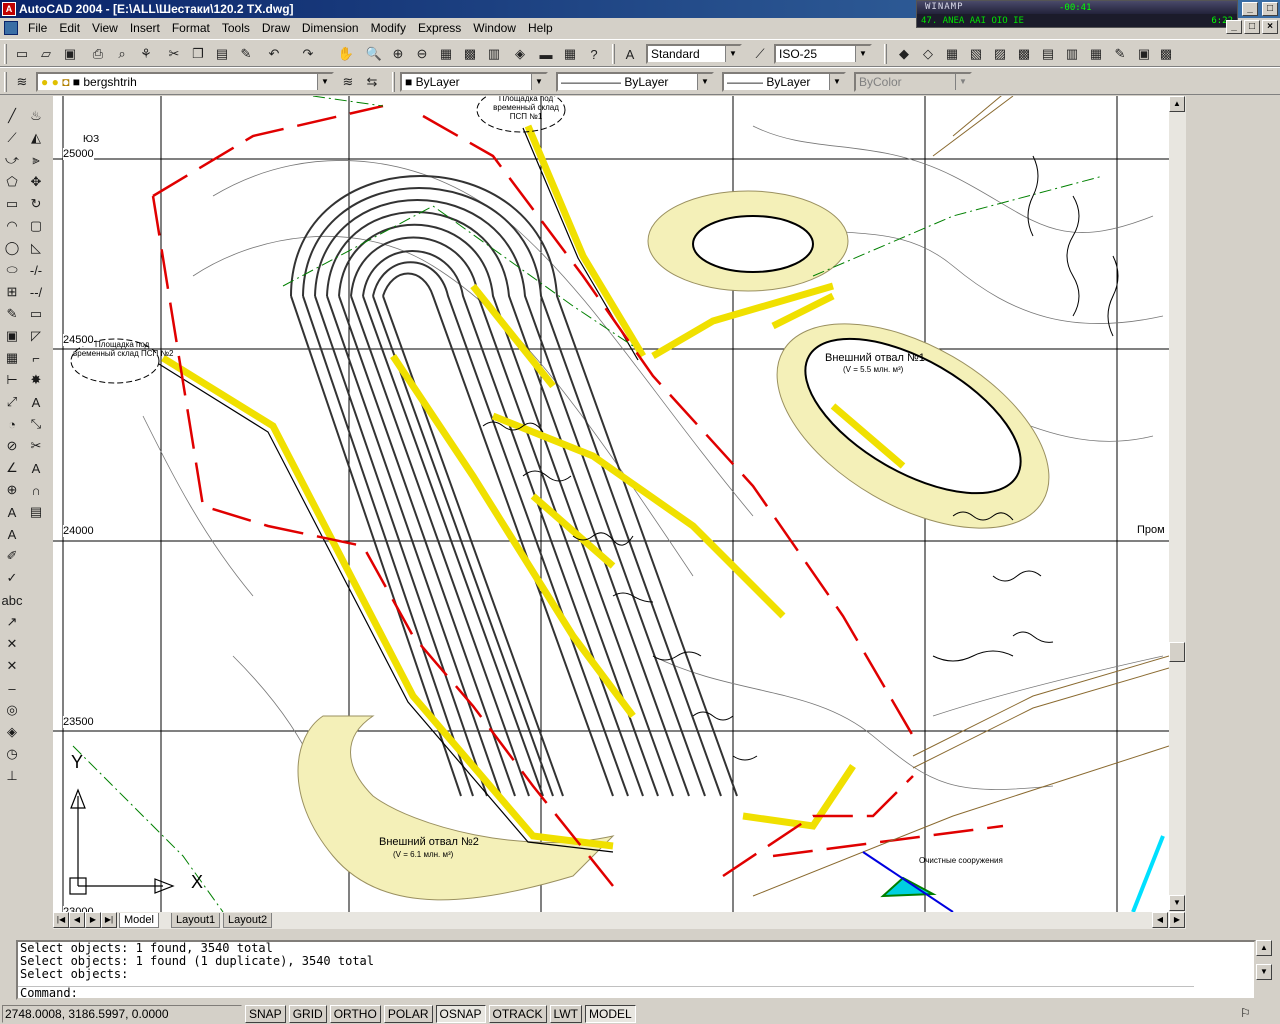  What do you see at coordinates (12, 754) in the screenshot?
I see `snap-tangent-icon: ◷` at bounding box center [12, 754].